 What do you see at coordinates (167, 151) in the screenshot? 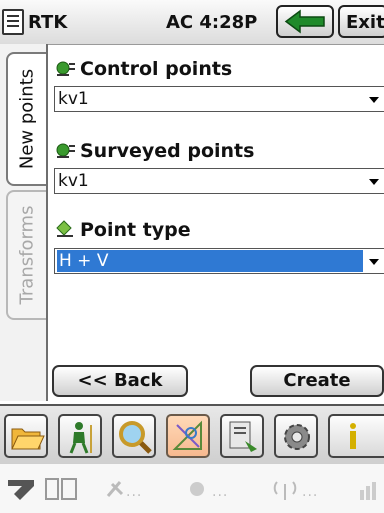
I see `surveyed-points-label-text: Surveyed points` at bounding box center [167, 151].